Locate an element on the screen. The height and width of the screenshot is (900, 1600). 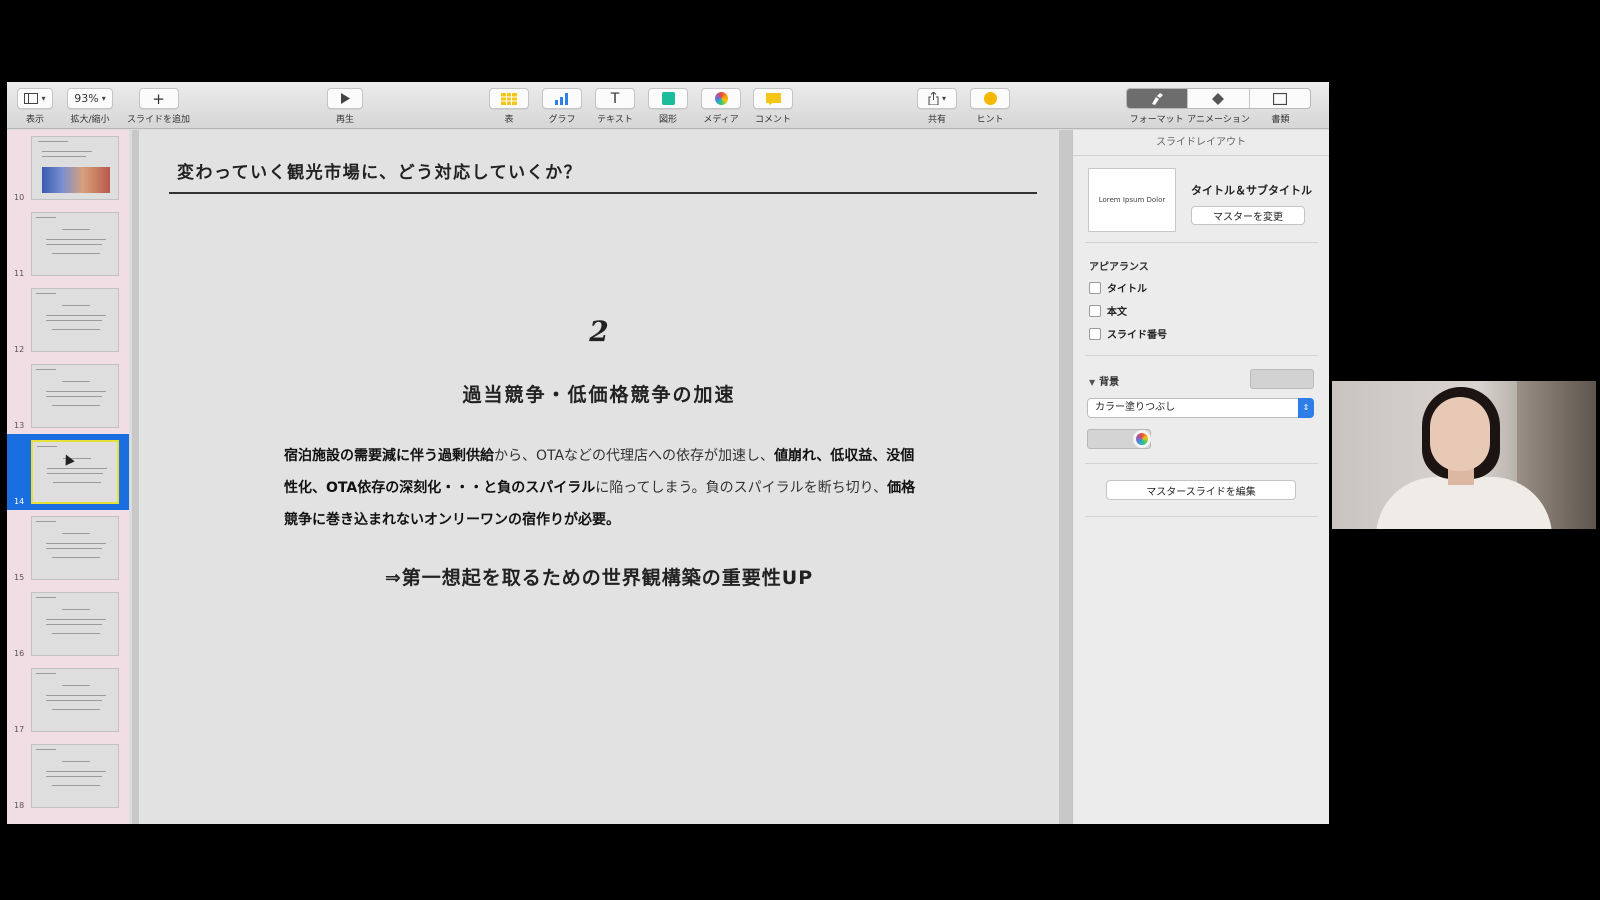
tips-button is located at coordinates (990, 98).